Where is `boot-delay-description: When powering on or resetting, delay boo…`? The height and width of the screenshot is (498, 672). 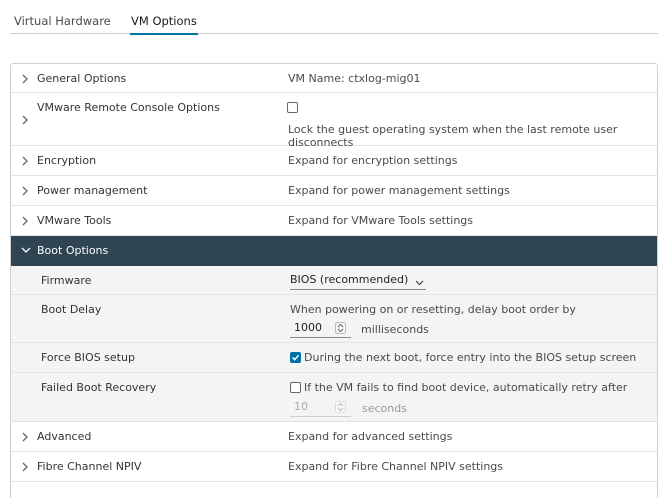
boot-delay-description: When powering on or resetting, delay boo… is located at coordinates (433, 309).